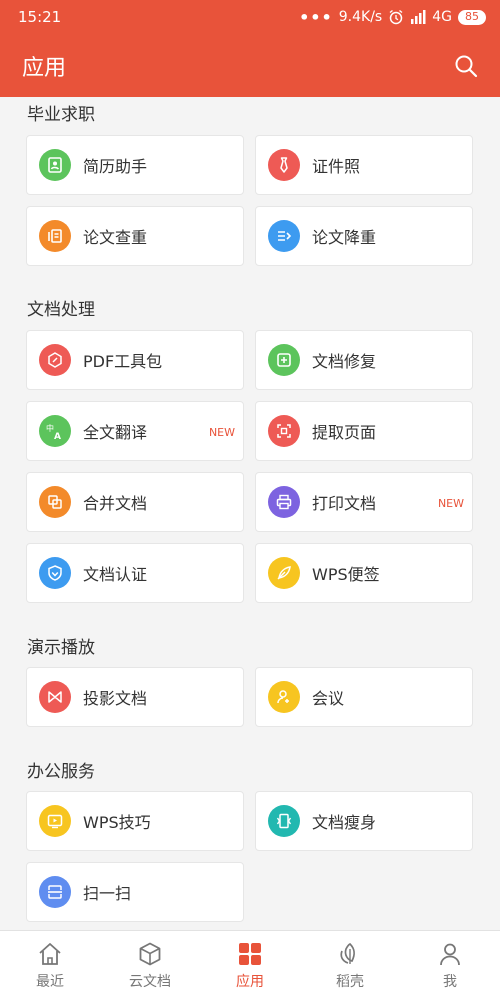 This screenshot has height=1000, width=500. Describe the element at coordinates (284, 360) in the screenshot. I see `doc-repair-icon` at that location.